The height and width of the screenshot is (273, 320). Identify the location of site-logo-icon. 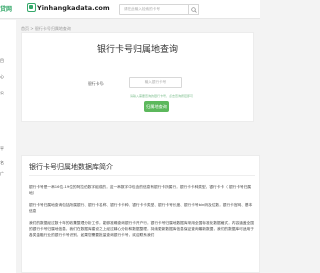
(31, 7).